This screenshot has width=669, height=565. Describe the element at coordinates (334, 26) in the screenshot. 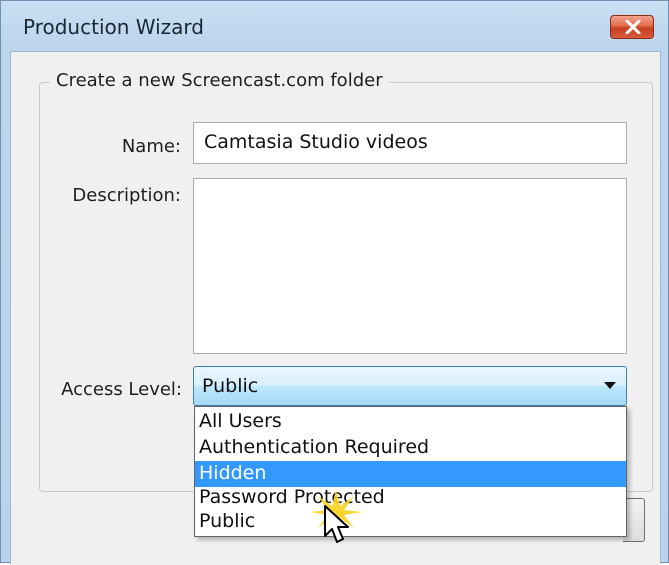

I see `title-bar: Production Wizard` at that location.